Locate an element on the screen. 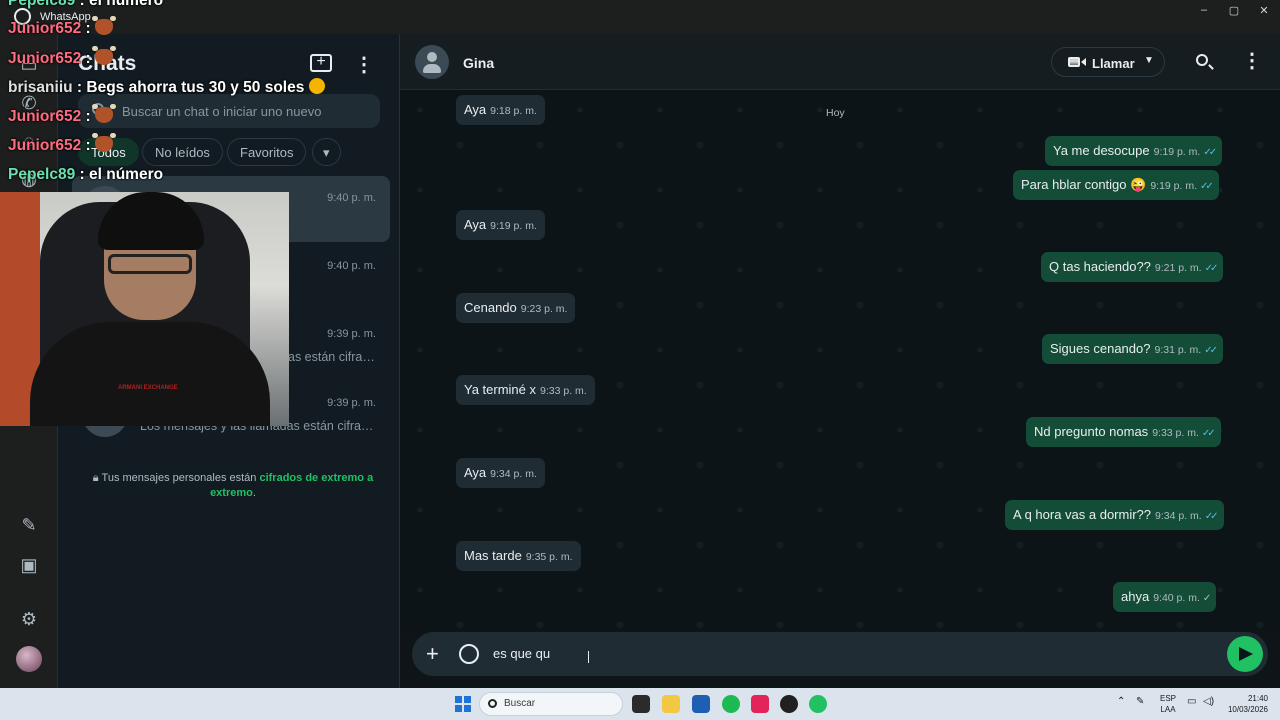 The image size is (1280, 720). emoji-sticker-icon is located at coordinates (469, 654).